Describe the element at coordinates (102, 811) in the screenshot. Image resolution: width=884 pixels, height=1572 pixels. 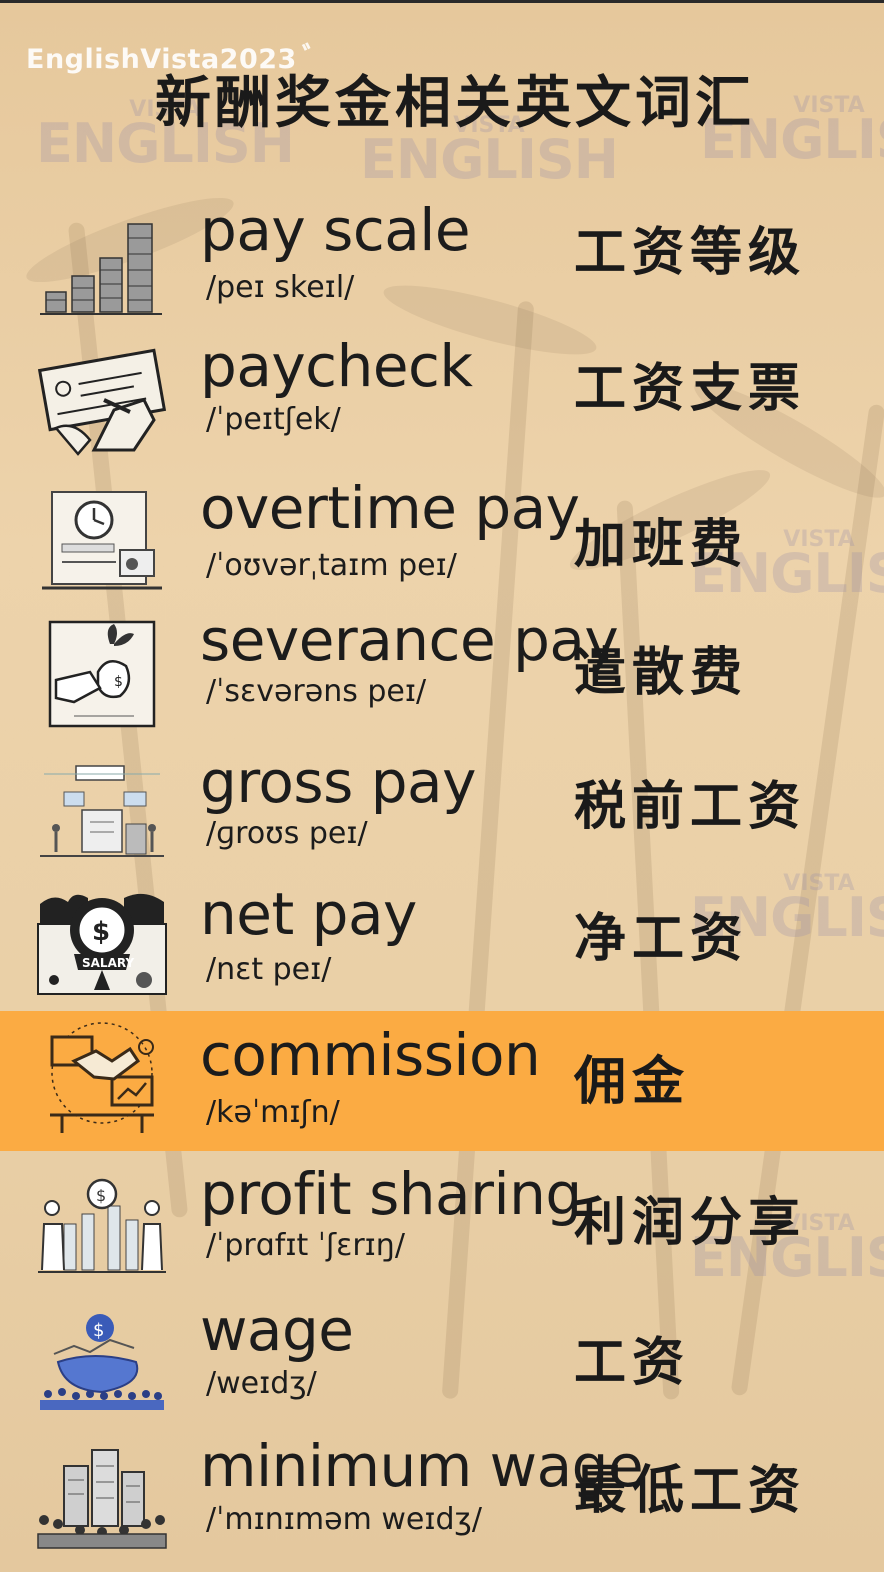
I see `gross-pay-office-icon` at that location.